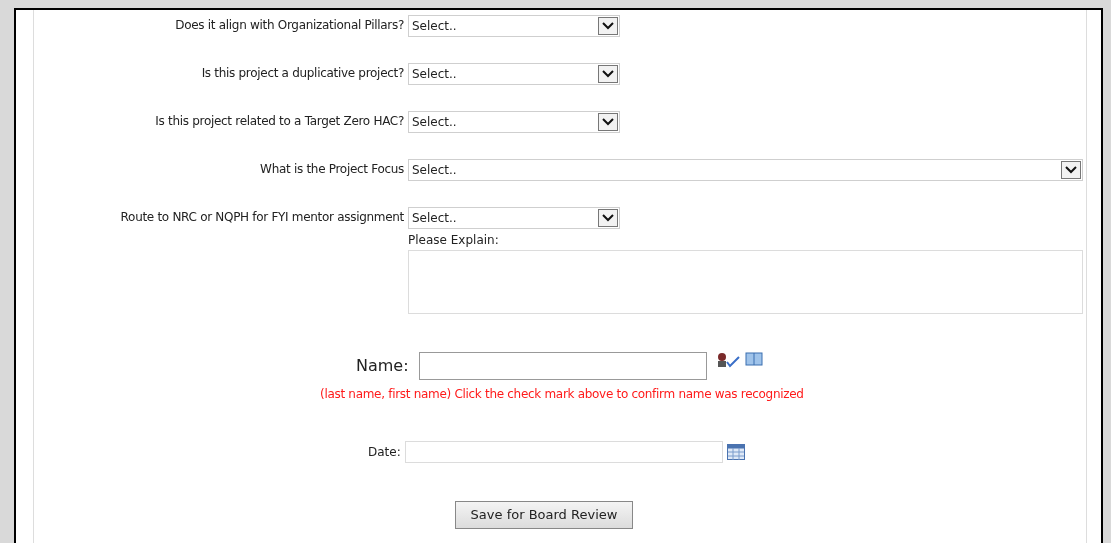 Image resolution: width=1111 pixels, height=543 pixels. I want to click on name-field, so click(562, 366).